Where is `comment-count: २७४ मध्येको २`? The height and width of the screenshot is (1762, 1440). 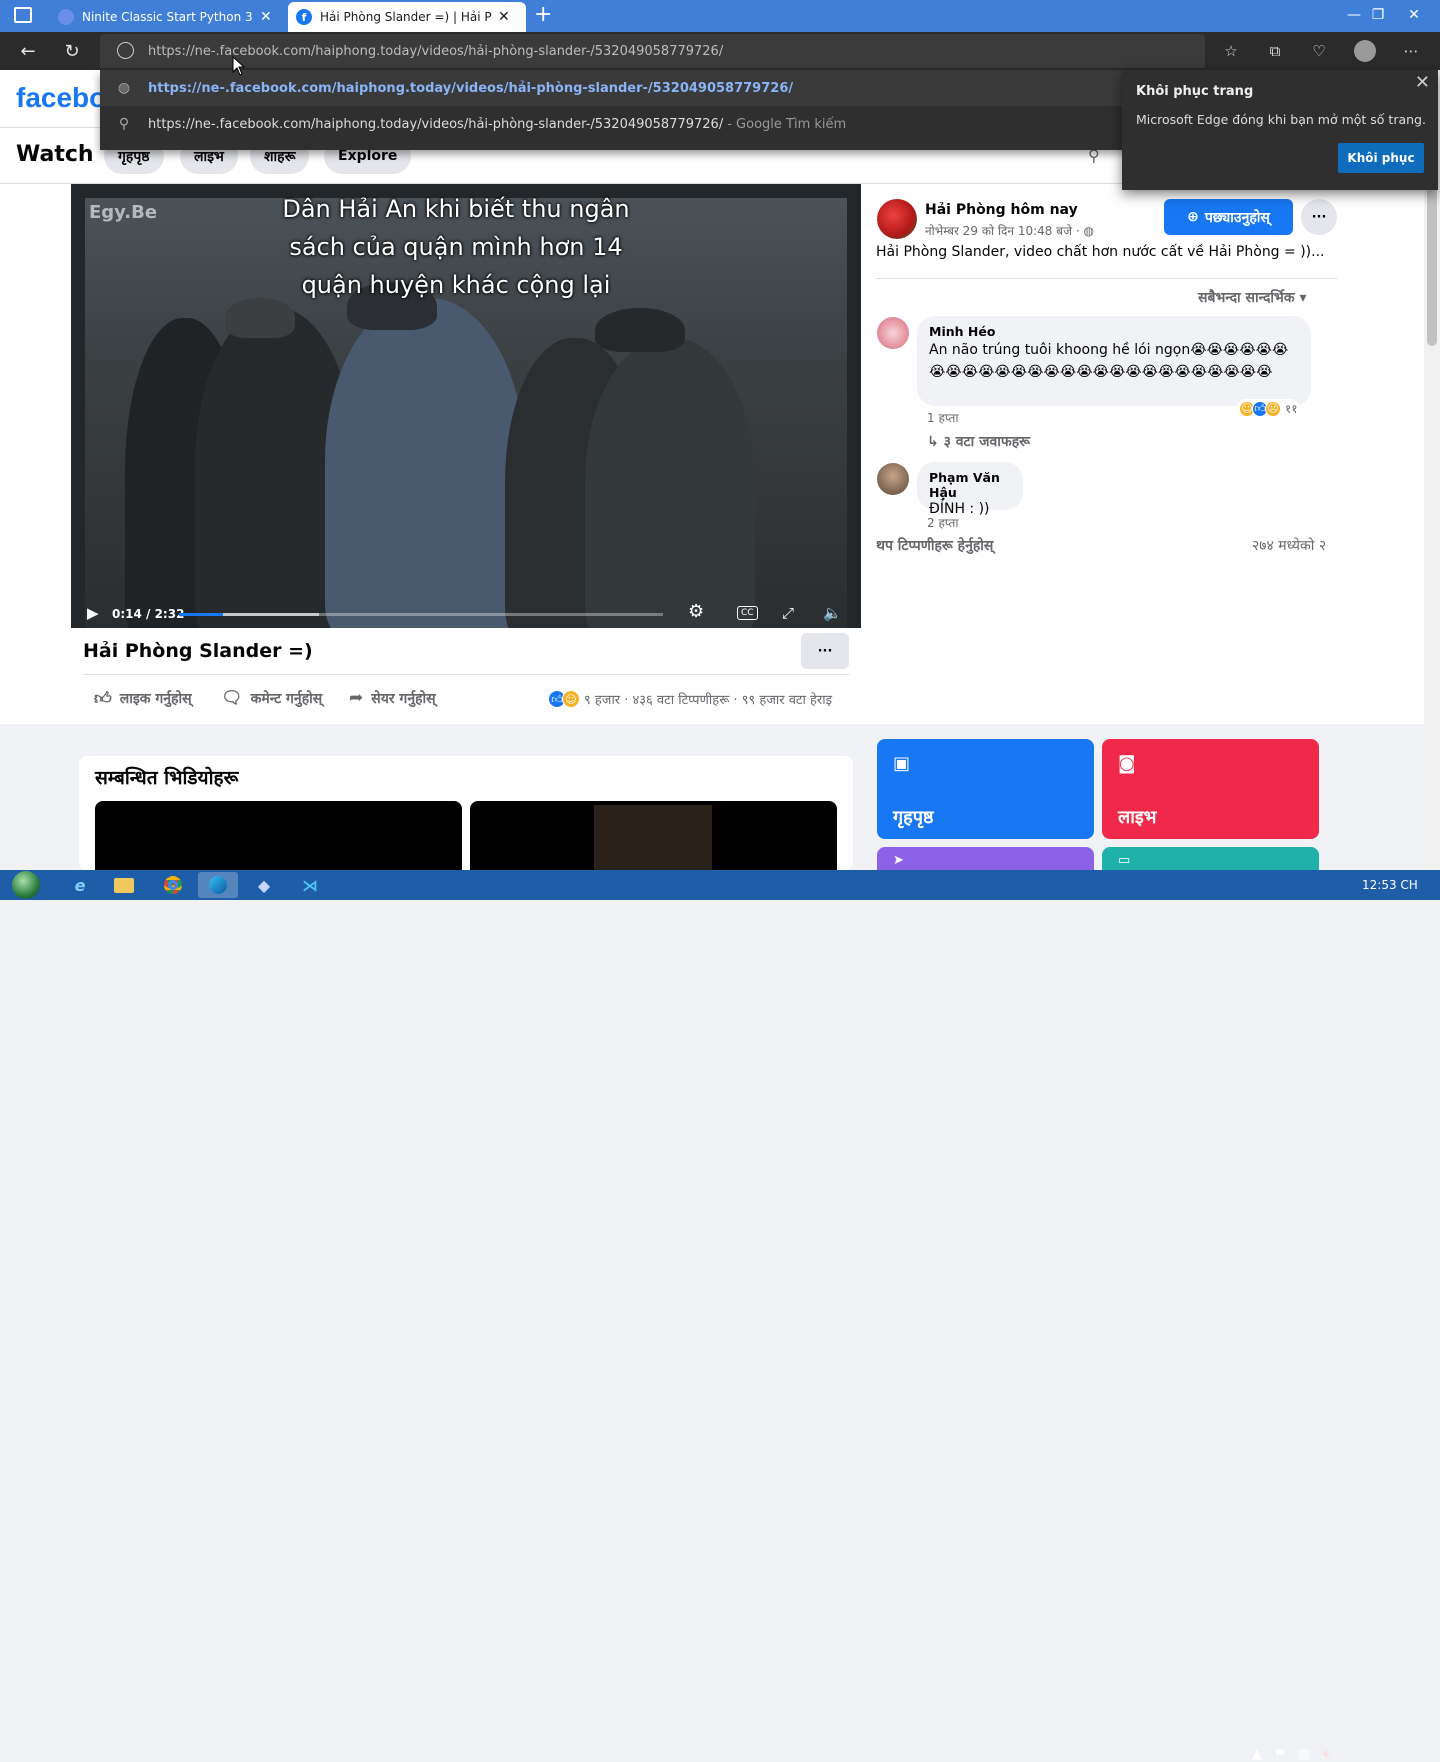 comment-count: २७४ मध्येको २ is located at coordinates (1289, 546).